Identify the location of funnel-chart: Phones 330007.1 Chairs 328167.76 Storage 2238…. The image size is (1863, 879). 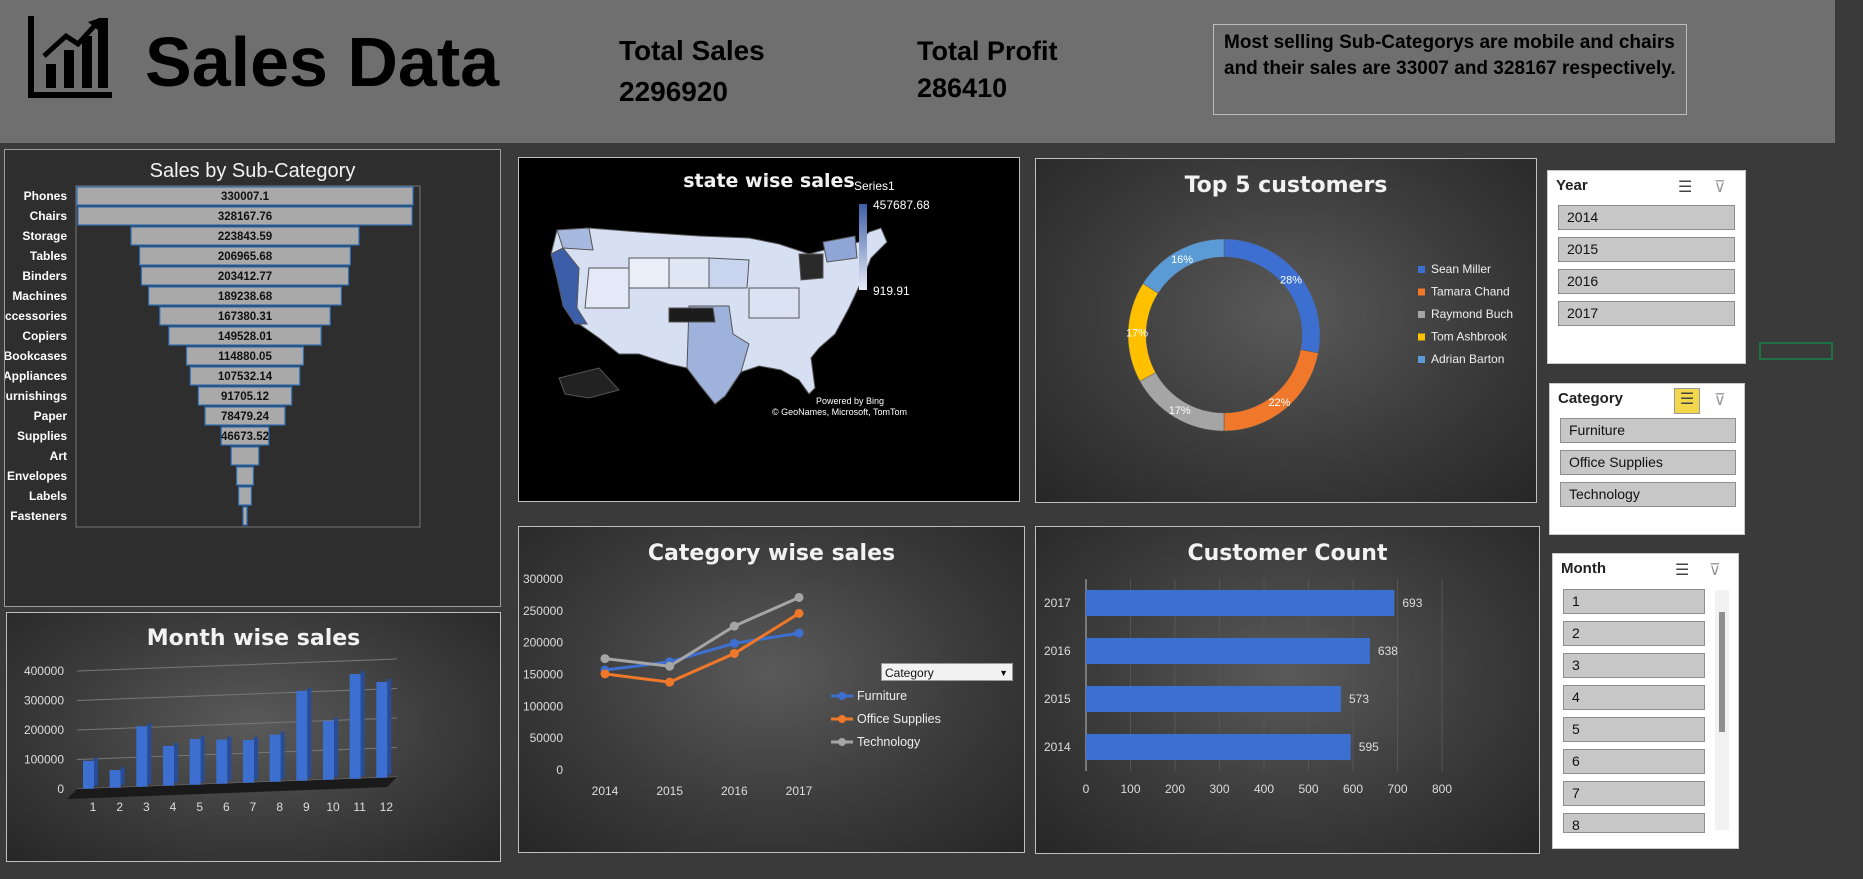
(213, 356).